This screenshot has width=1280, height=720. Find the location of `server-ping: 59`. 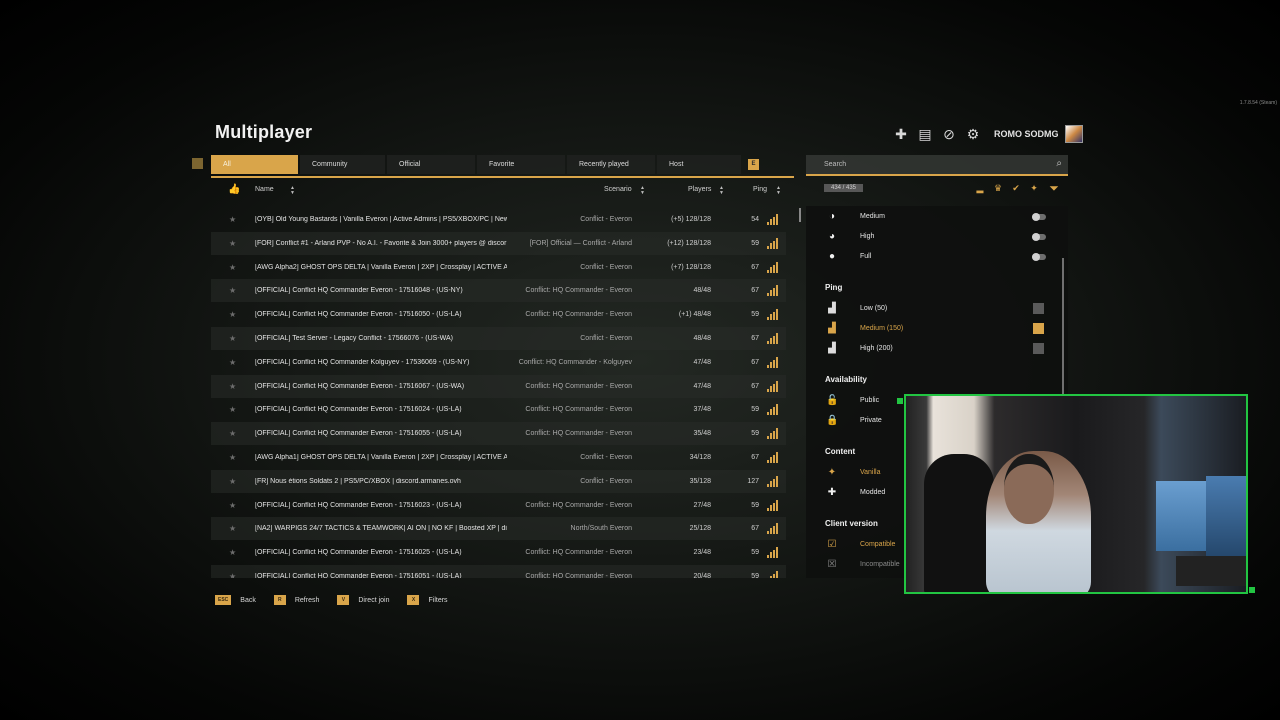

server-ping: 59 is located at coordinates (755, 243).